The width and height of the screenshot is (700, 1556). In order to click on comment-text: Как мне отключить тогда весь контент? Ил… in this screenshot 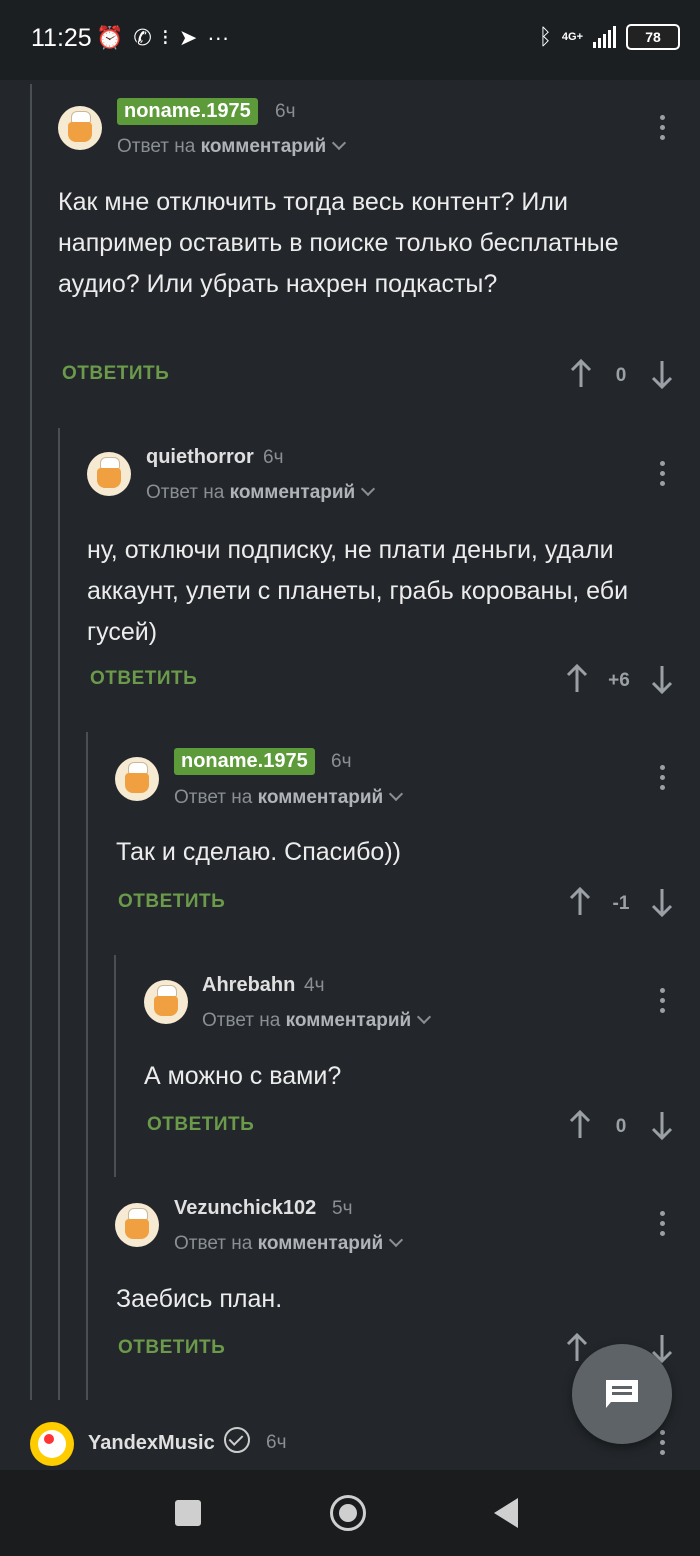, I will do `click(338, 243)`.